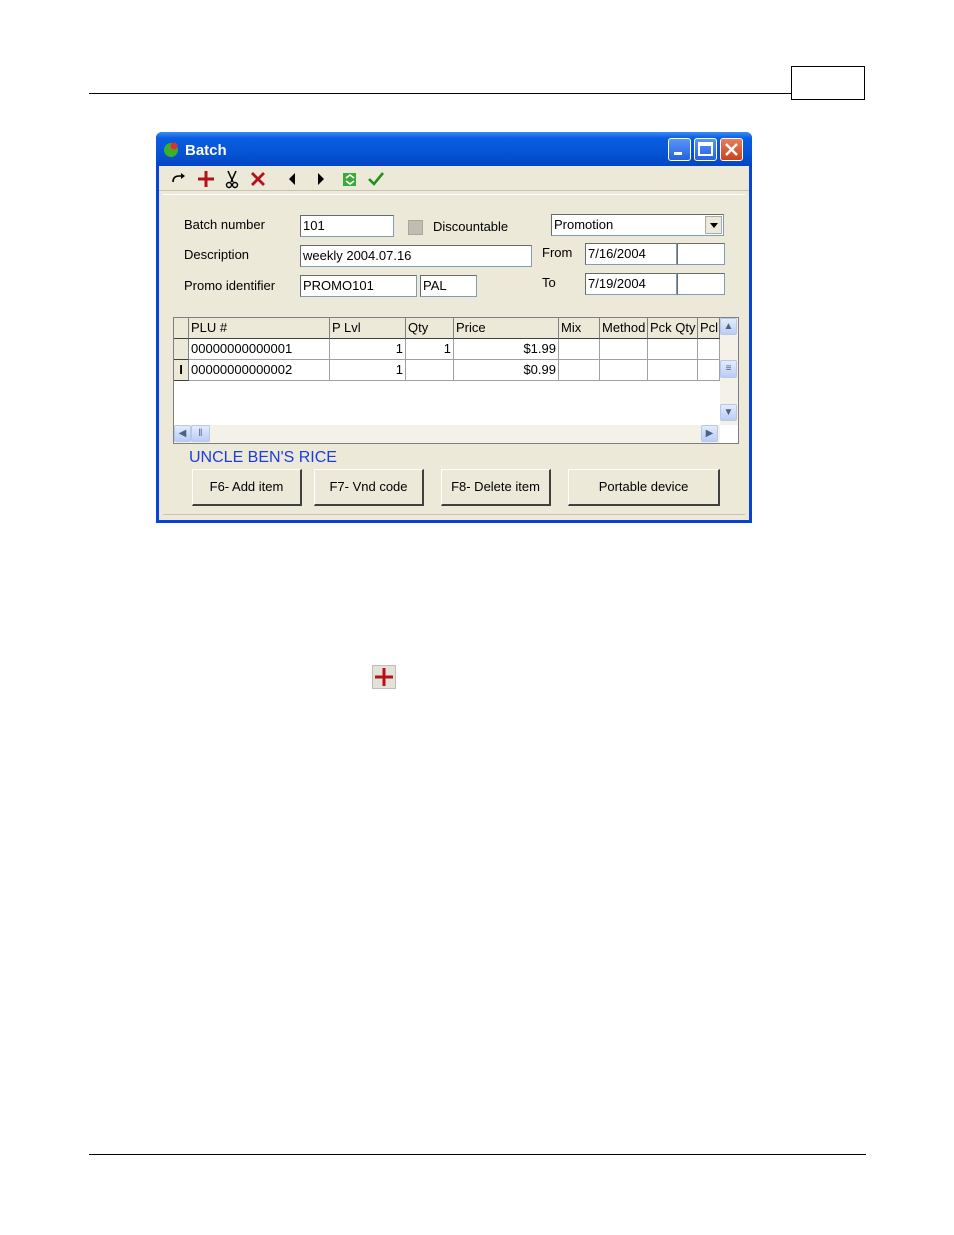 The image size is (954, 1235). Describe the element at coordinates (171, 149) in the screenshot. I see `app-icon` at that location.